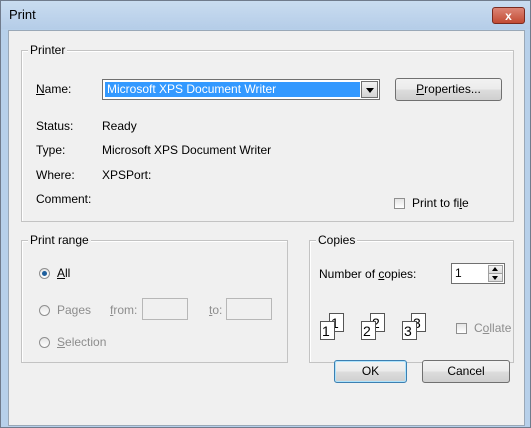 The width and height of the screenshot is (531, 428). Describe the element at coordinates (74, 310) in the screenshot. I see `pages-label: Pages` at that location.